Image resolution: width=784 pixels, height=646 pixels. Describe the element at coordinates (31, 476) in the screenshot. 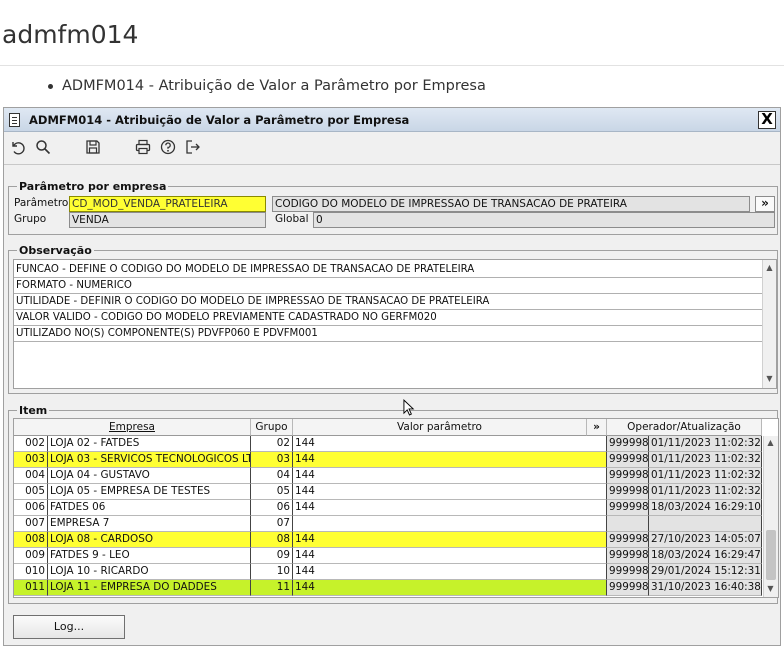

I see `cell-code: 004` at that location.